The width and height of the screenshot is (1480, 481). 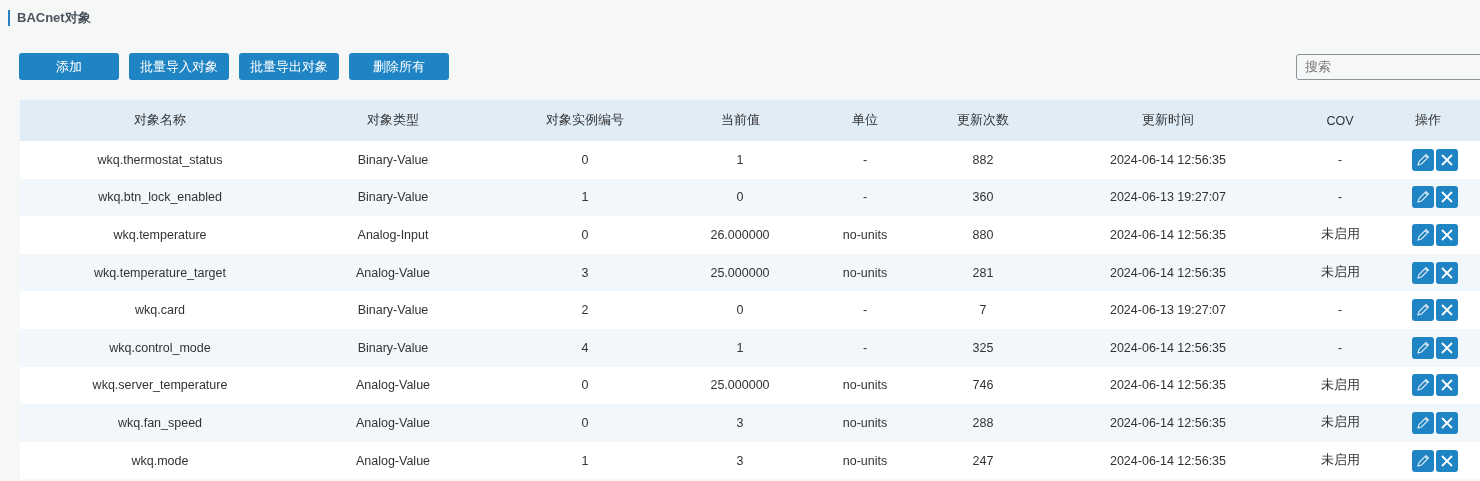 What do you see at coordinates (983, 422) in the screenshot?
I see `table-cell: 288` at bounding box center [983, 422].